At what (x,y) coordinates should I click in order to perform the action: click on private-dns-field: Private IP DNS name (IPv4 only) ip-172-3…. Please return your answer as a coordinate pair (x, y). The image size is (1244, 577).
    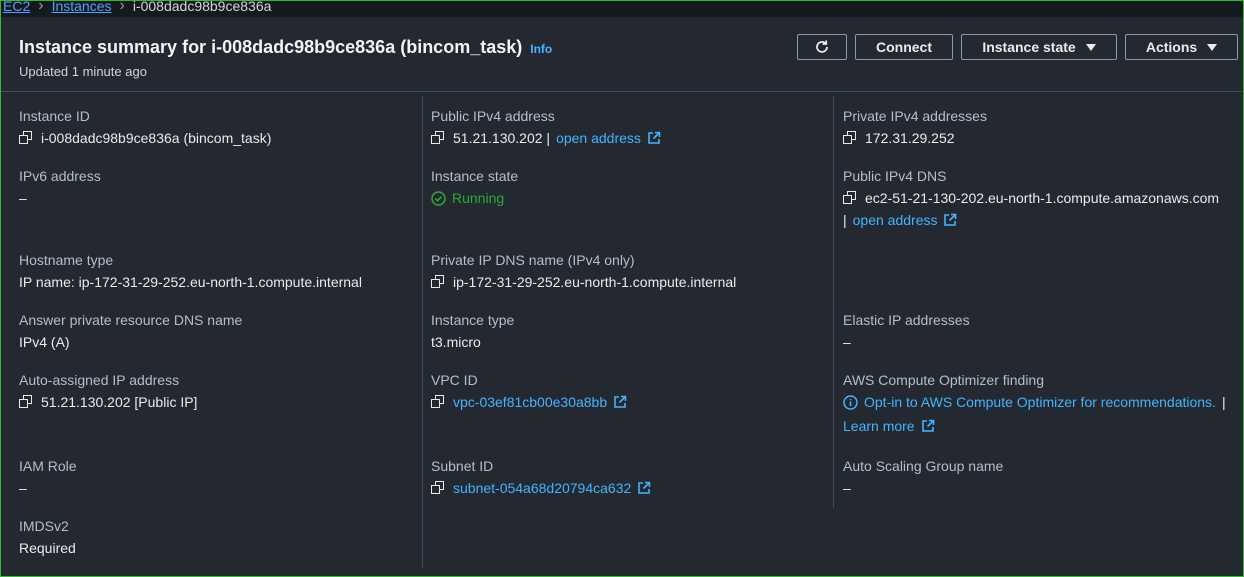
    Looking at the image, I should click on (631, 271).